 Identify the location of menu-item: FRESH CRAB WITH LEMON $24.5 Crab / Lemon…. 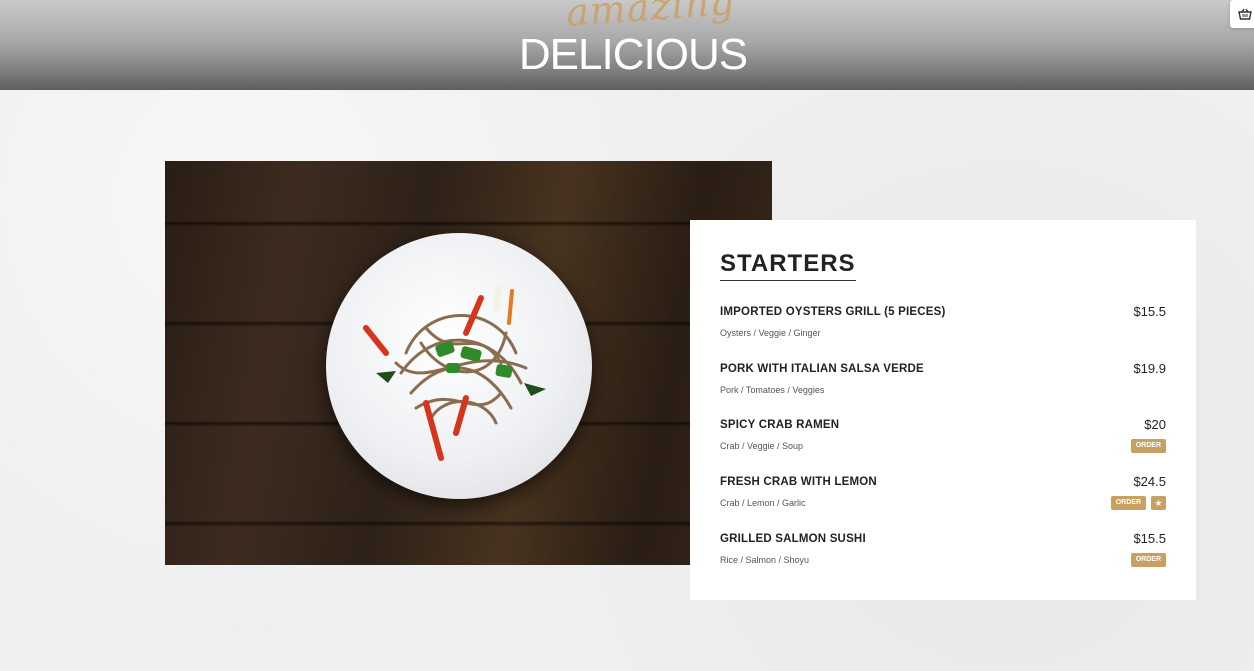
(943, 500).